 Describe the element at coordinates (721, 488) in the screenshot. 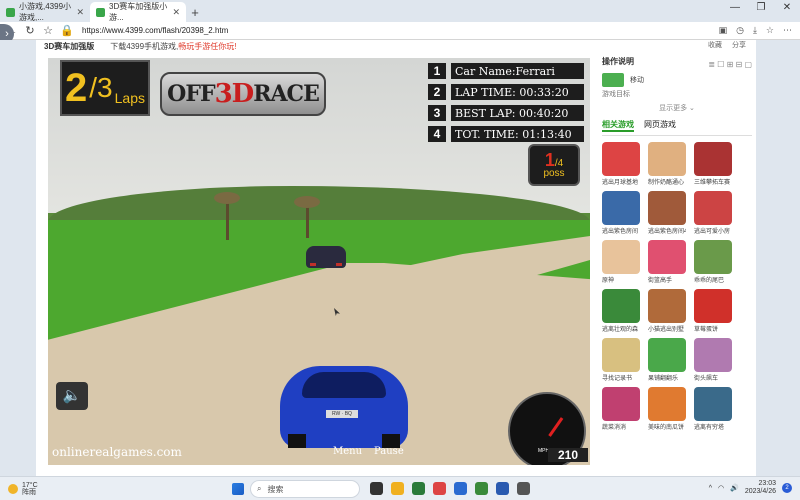

I see `wifi-icon: ◠` at that location.